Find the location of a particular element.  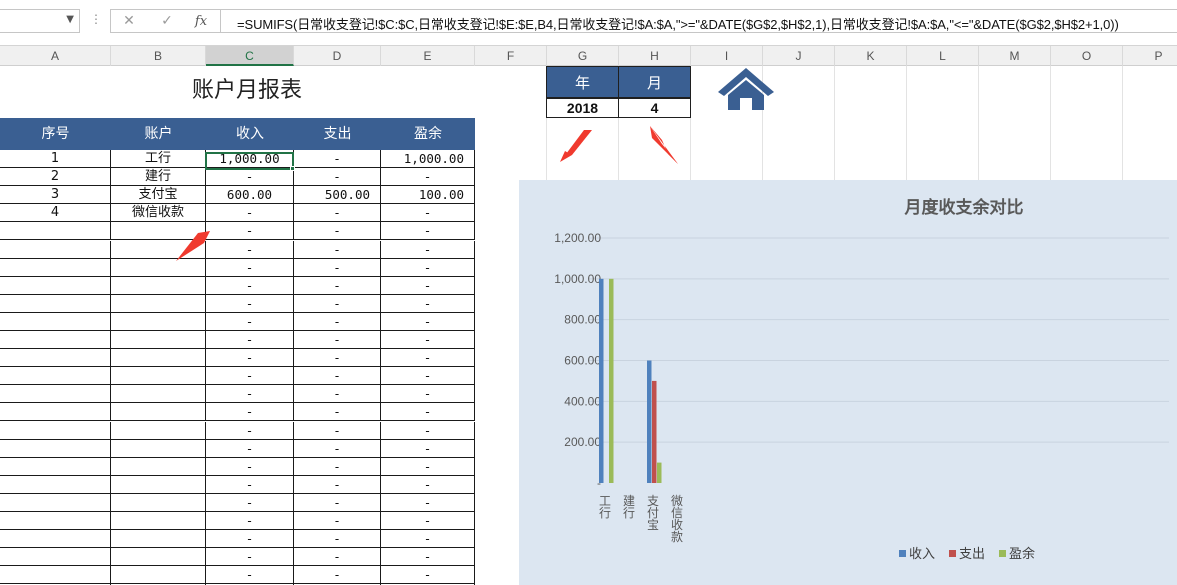

column-header-h: H is located at coordinates (655, 56).